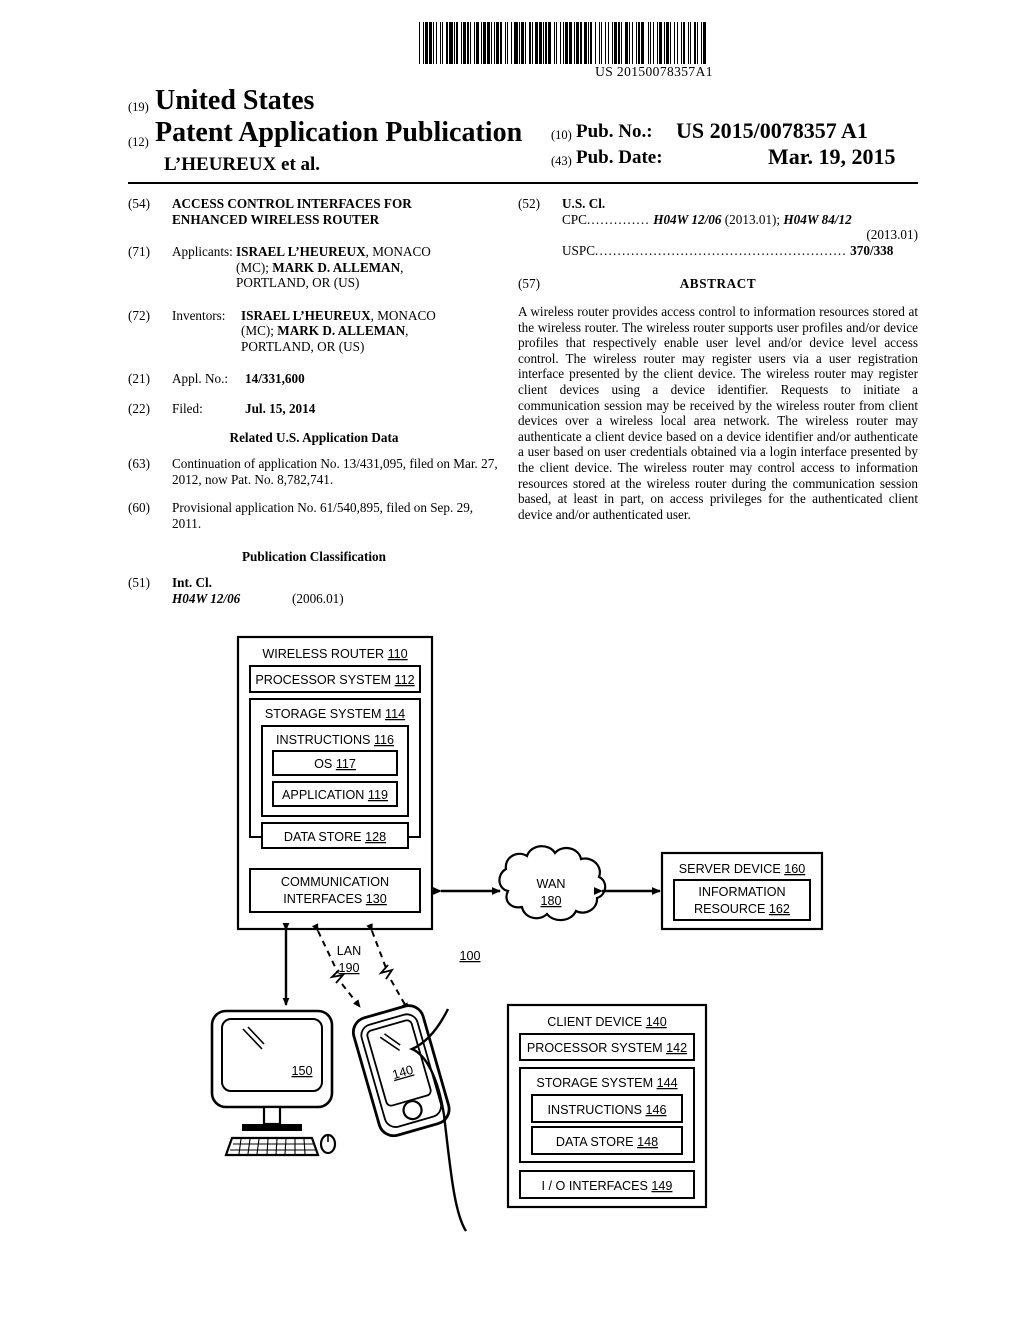 Image resolution: width=1024 pixels, height=1320 pixels. Describe the element at coordinates (832, 156) in the screenshot. I see `pub-date-value: Mar. 19, 2015` at that location.